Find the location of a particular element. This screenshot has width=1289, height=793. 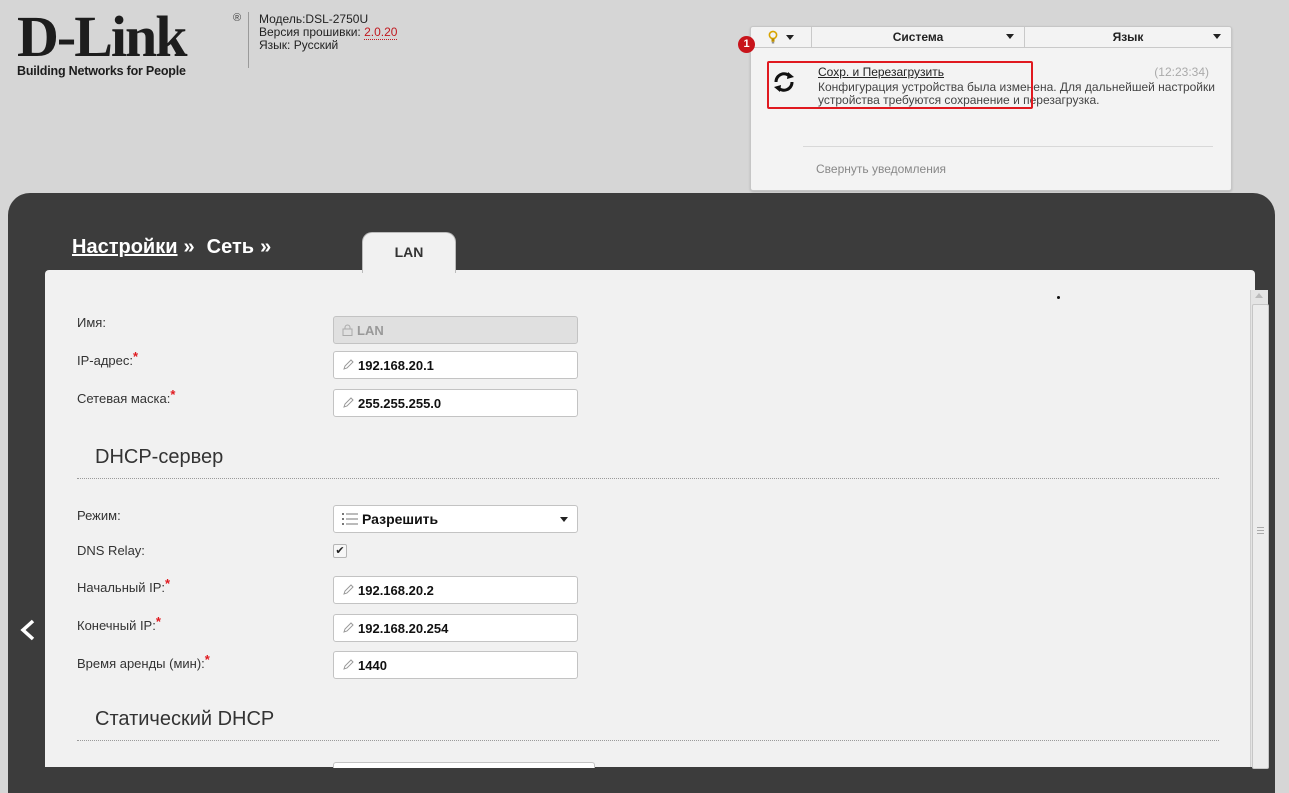

language-menu: Язык is located at coordinates (1128, 37).